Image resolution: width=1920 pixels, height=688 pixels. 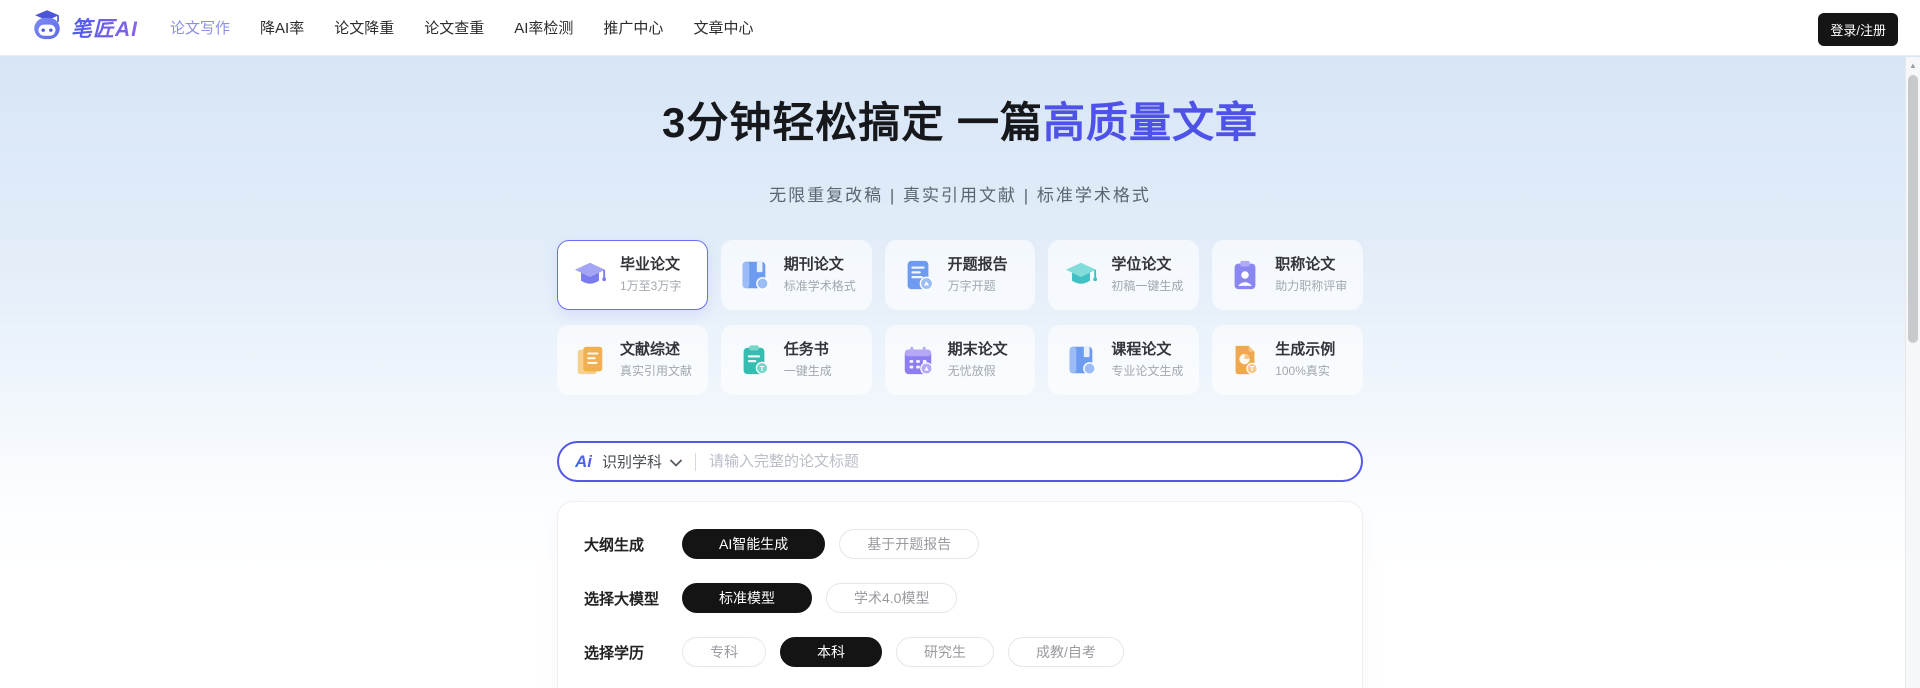 I want to click on paper-type-card: 毕业论文 1万至3万字, so click(x=632, y=275).